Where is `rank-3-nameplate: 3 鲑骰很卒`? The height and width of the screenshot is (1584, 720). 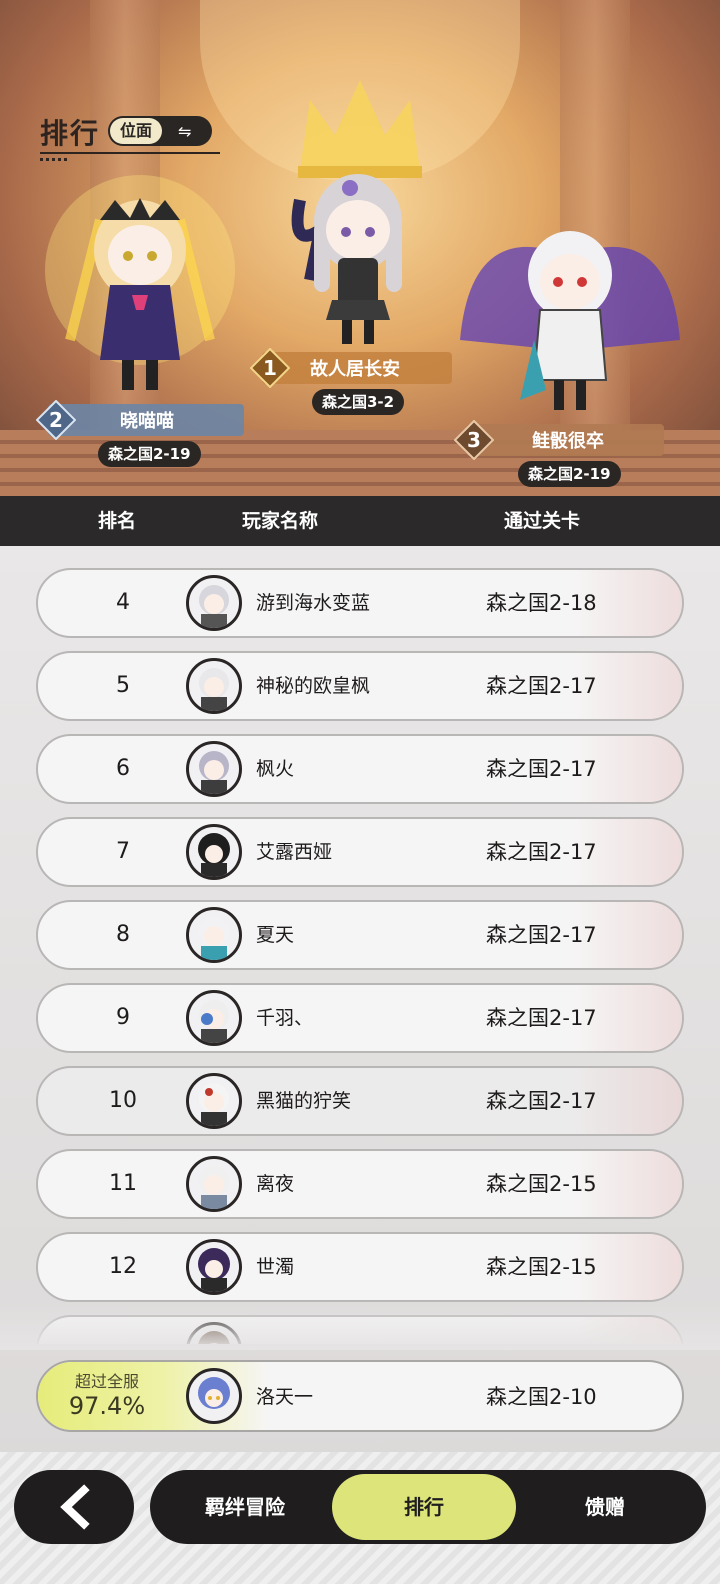 rank-3-nameplate: 3 鲑骰很卒 is located at coordinates (559, 440).